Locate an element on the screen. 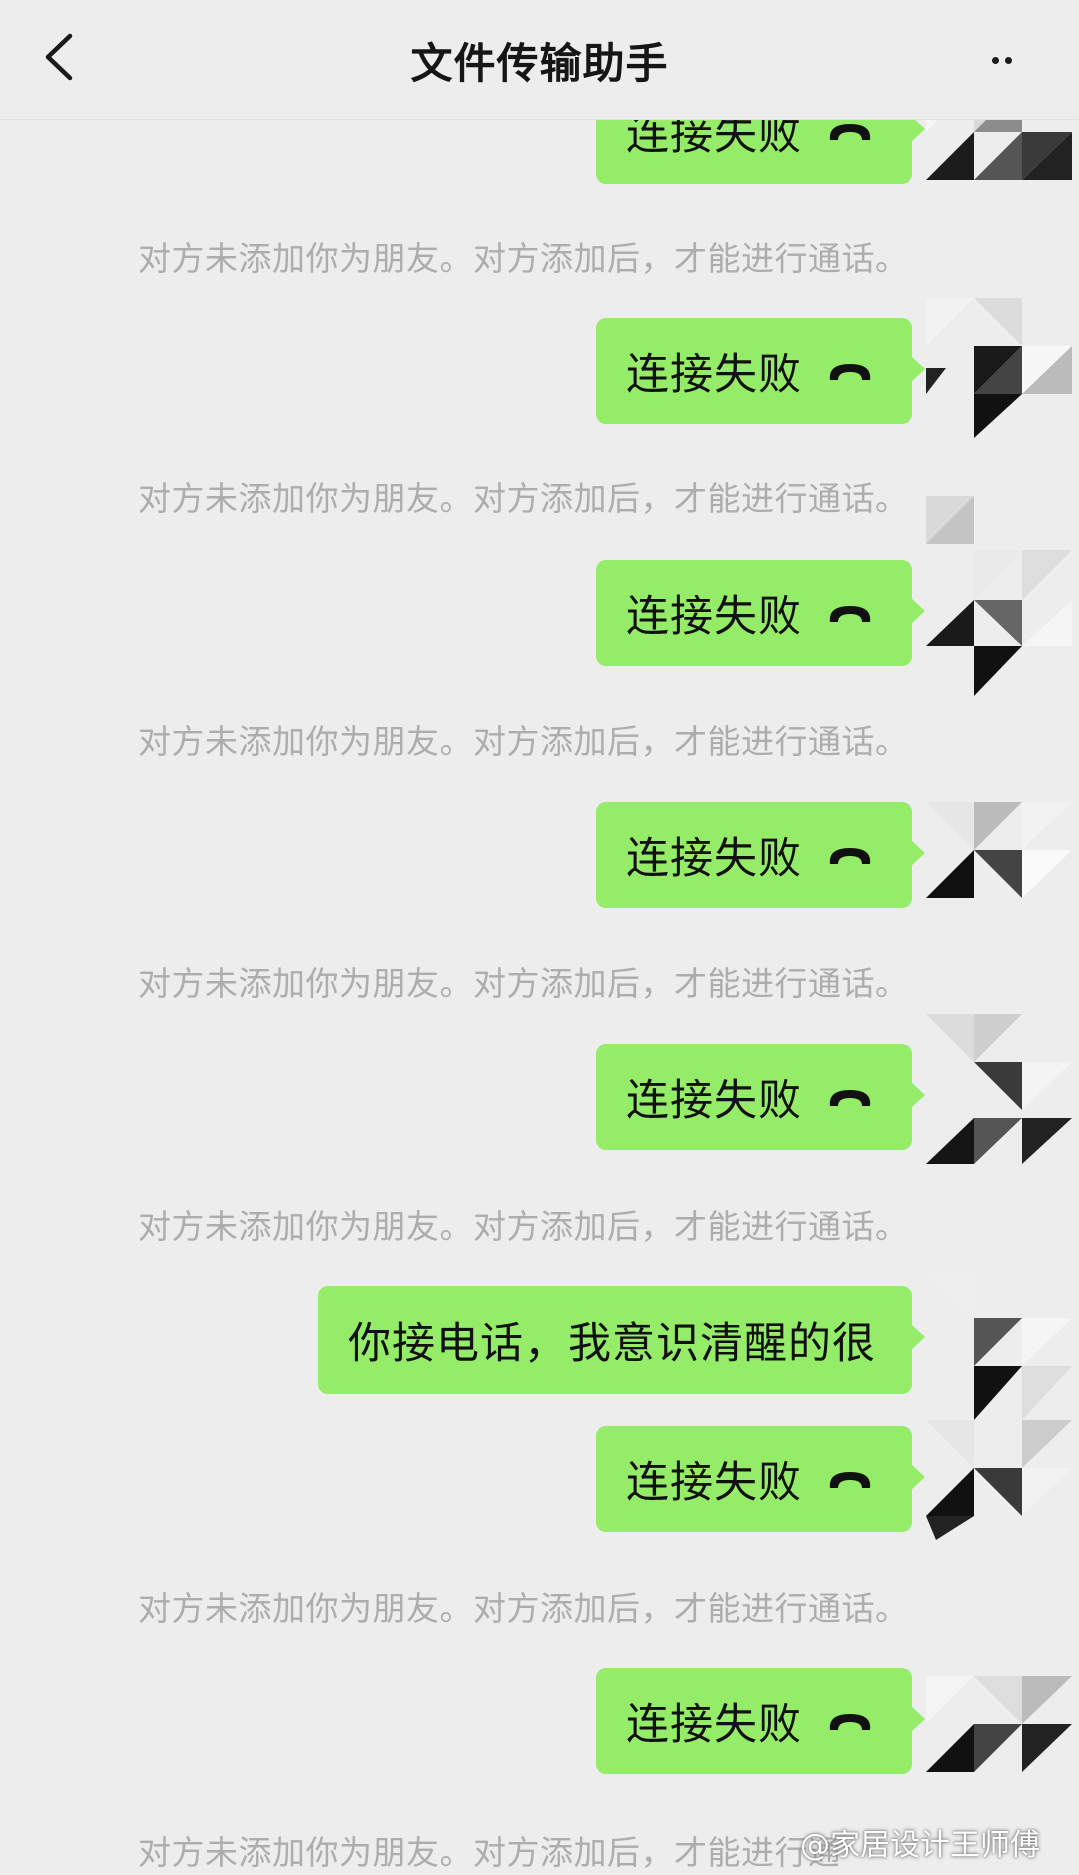  text-message-bubble: 你接电话，我意识清醒的很 is located at coordinates (621, 1340).